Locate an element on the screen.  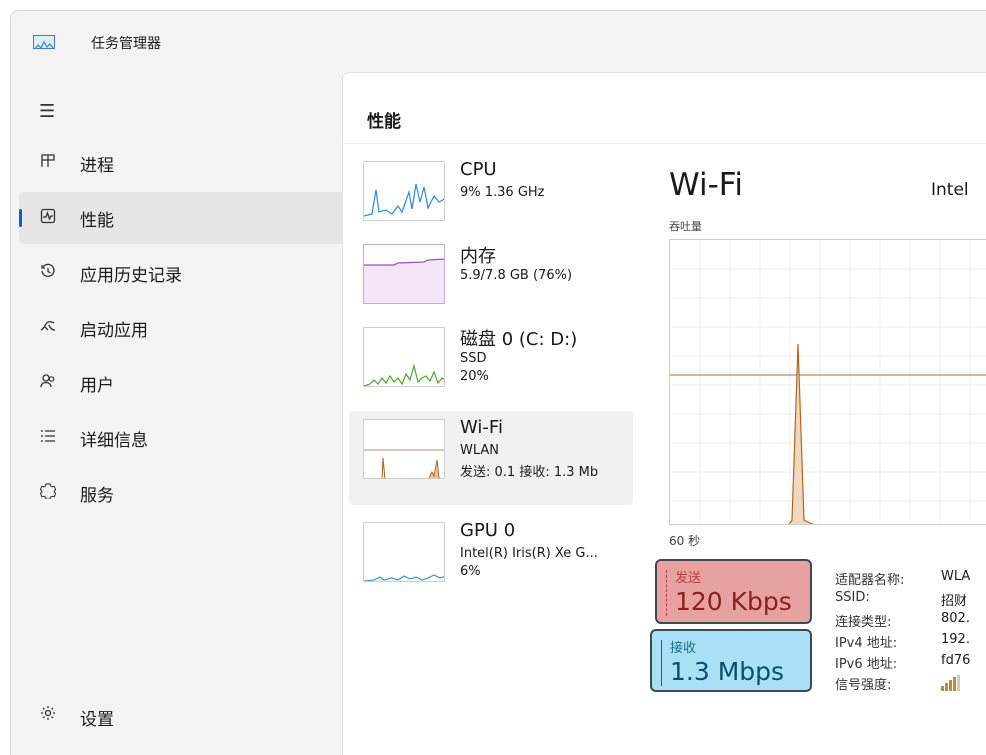
sidebar-item-label: 性能 is located at coordinates (97, 220).